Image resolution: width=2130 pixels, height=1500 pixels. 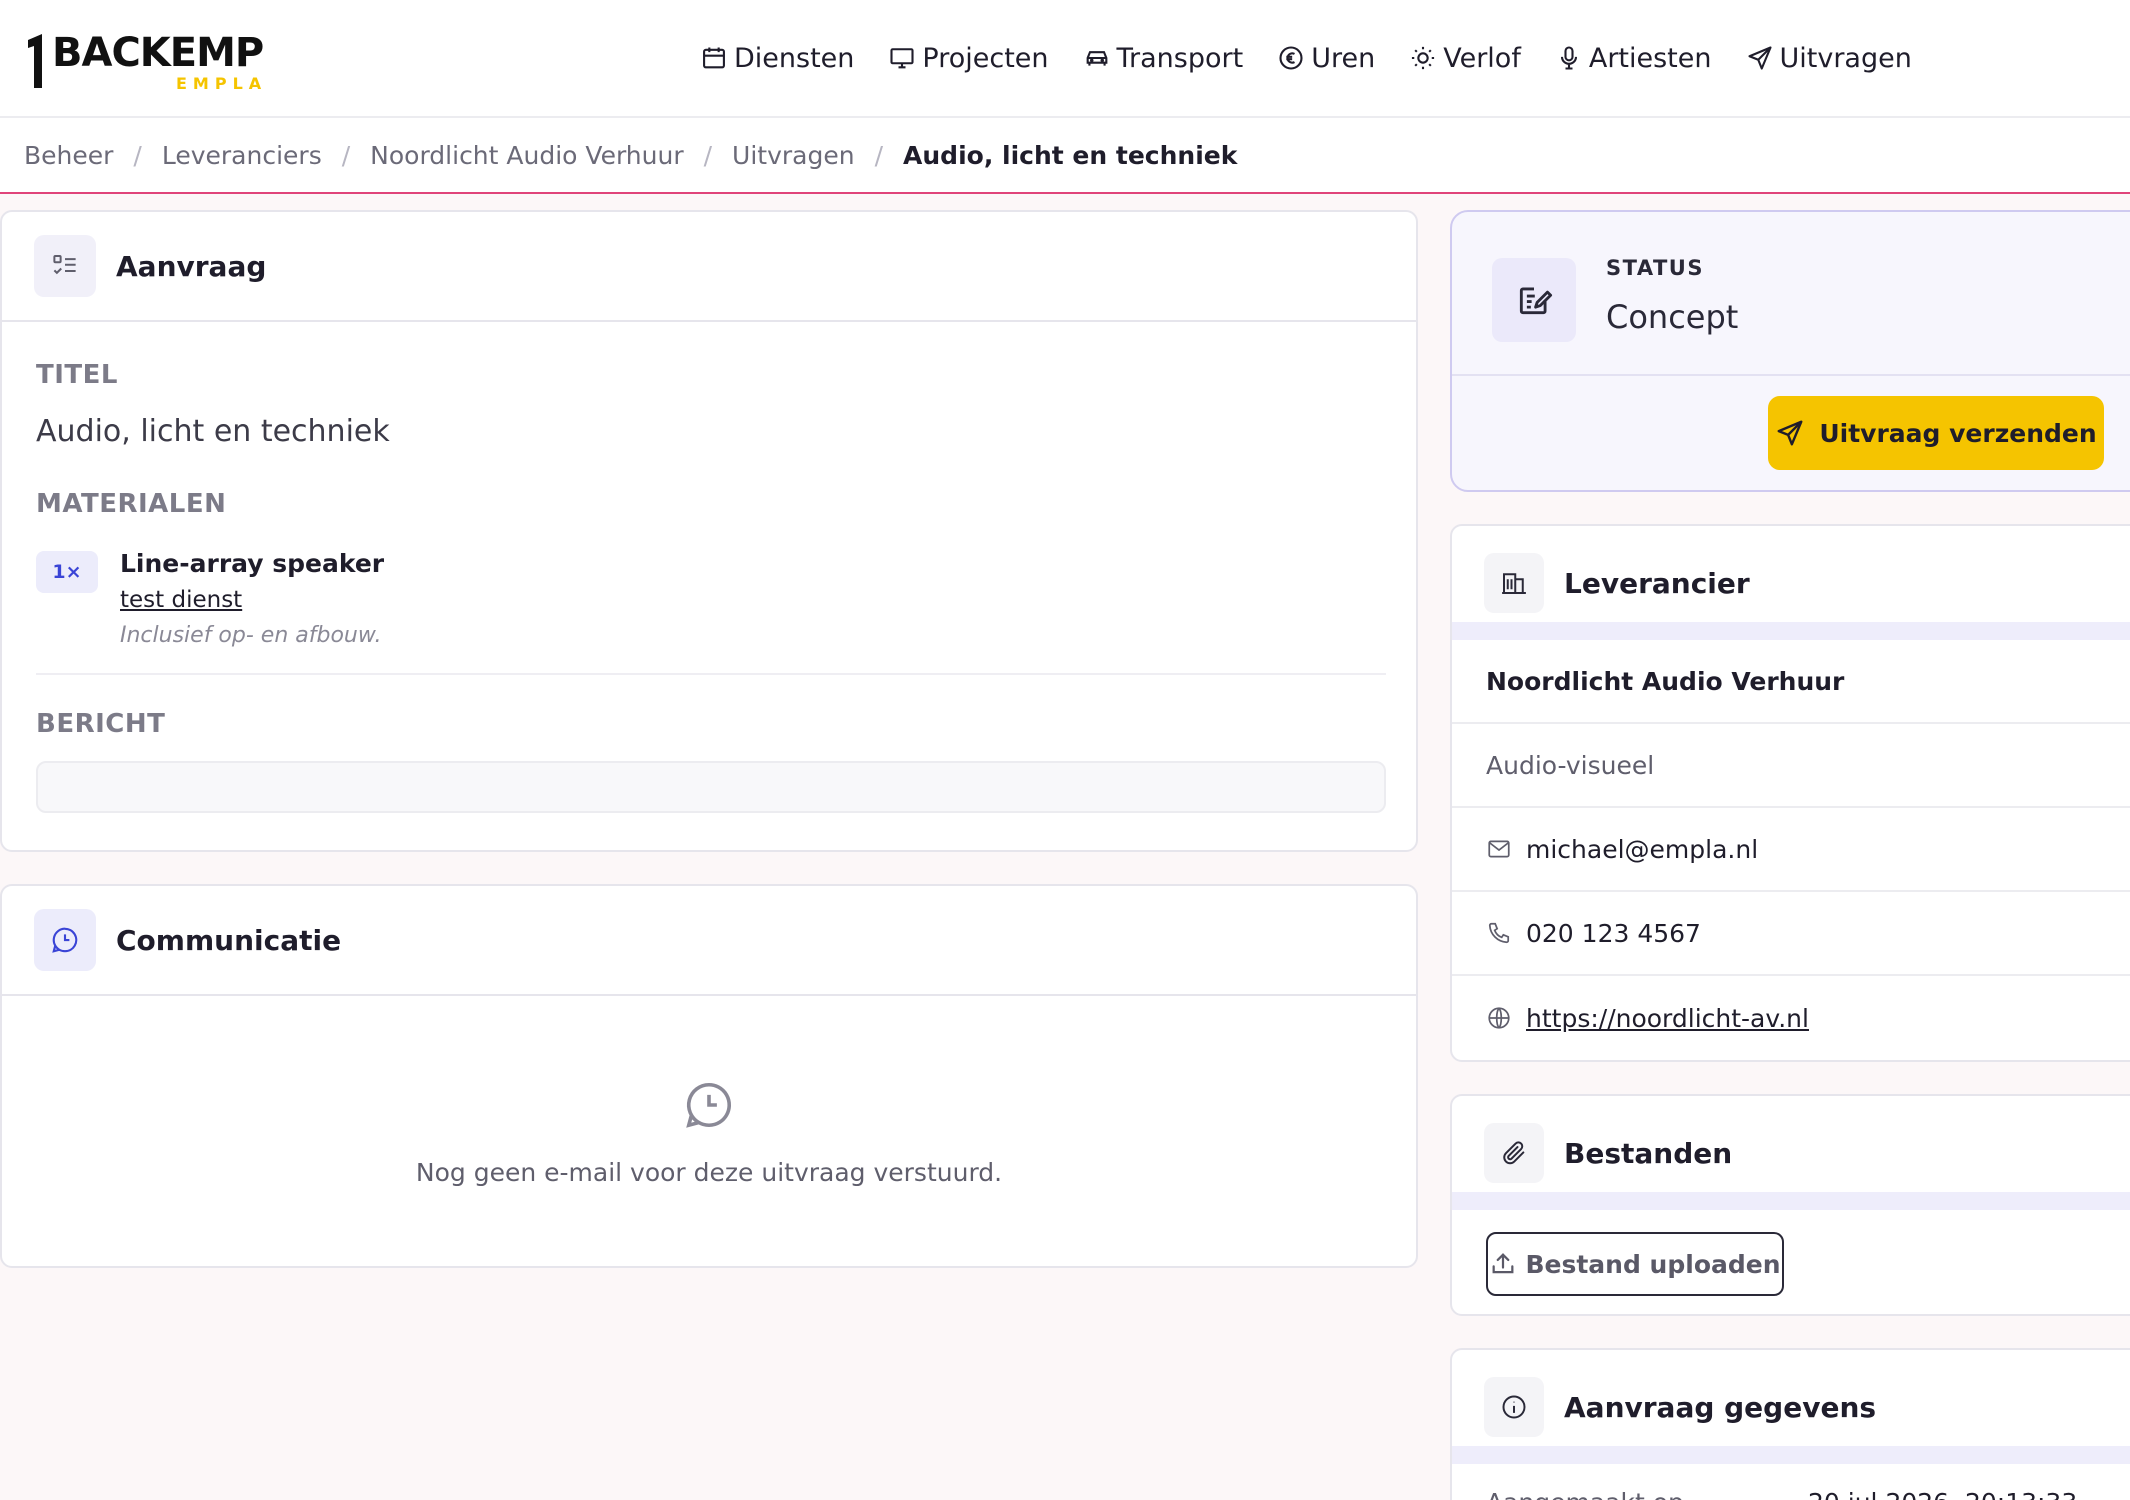 What do you see at coordinates (1568, 58) in the screenshot?
I see `microphone-icon` at bounding box center [1568, 58].